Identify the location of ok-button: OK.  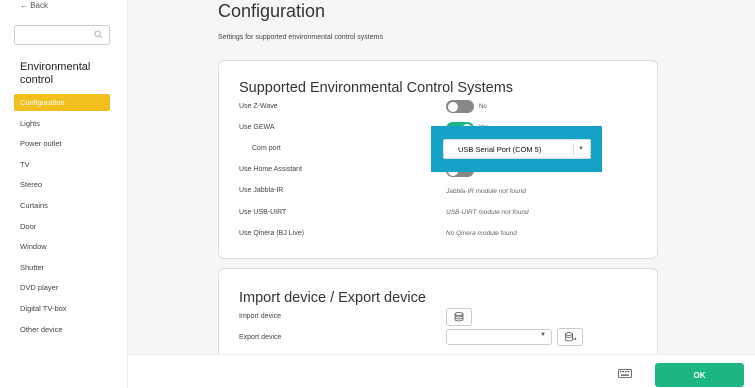
(699, 375).